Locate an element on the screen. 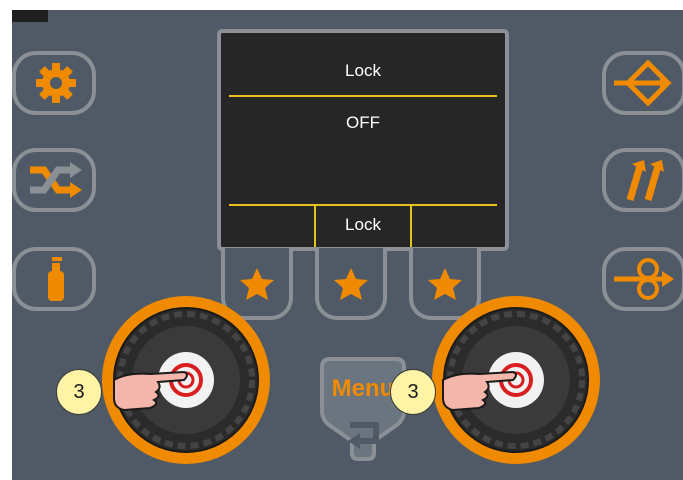 The width and height of the screenshot is (683, 480). gas-button is located at coordinates (54, 279).